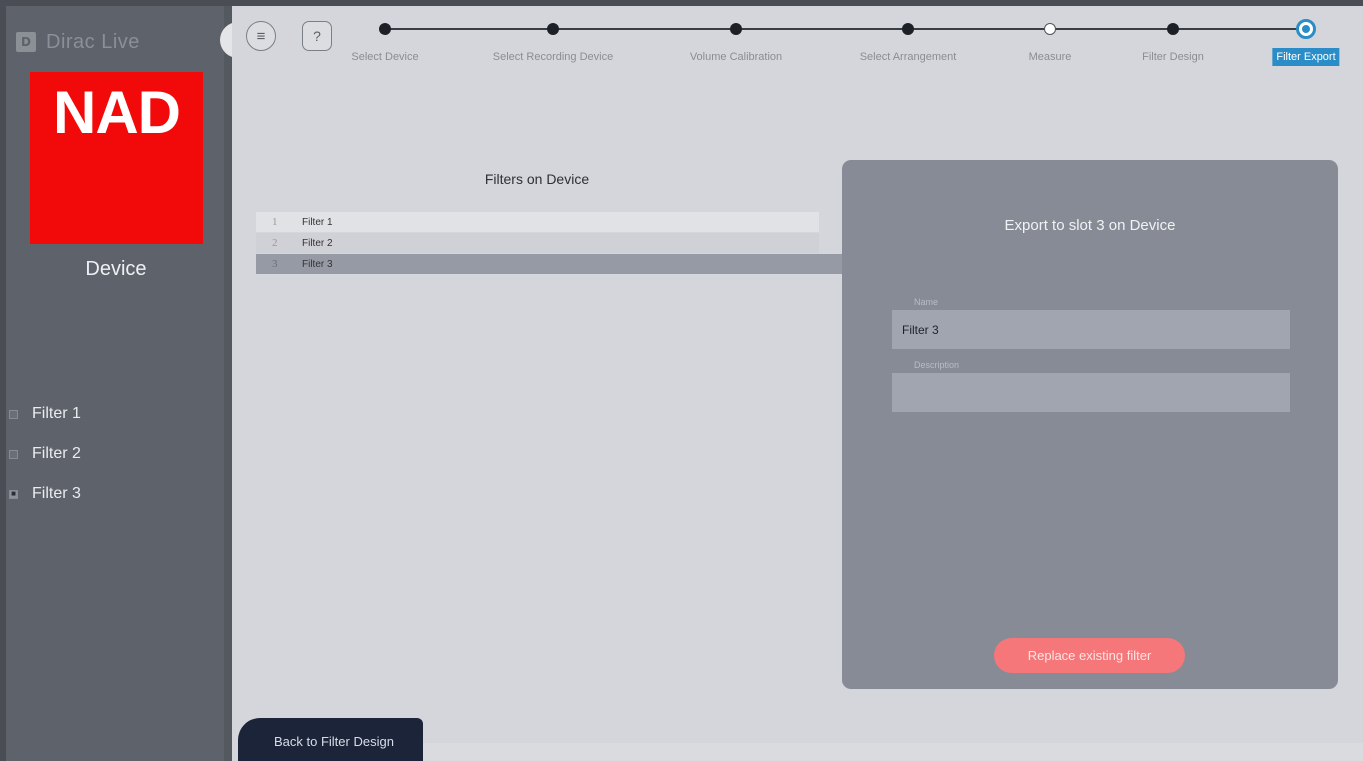 The width and height of the screenshot is (1363, 761). I want to click on sidebar-edge, so click(228, 383).